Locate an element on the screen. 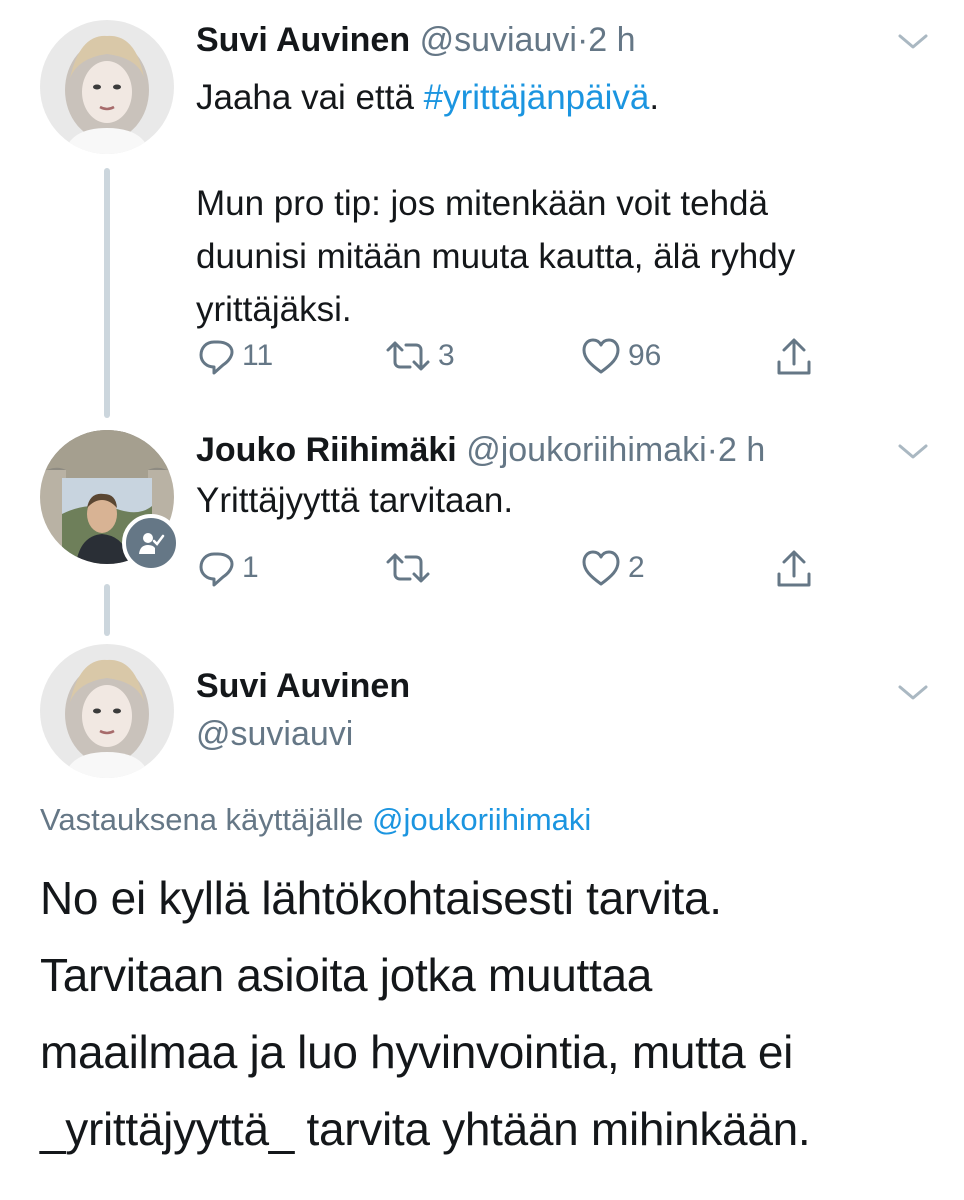 The height and width of the screenshot is (1200, 964). tweet-header: Jouko Riihimäki @joukoriihimaki·2 h is located at coordinates (480, 450).